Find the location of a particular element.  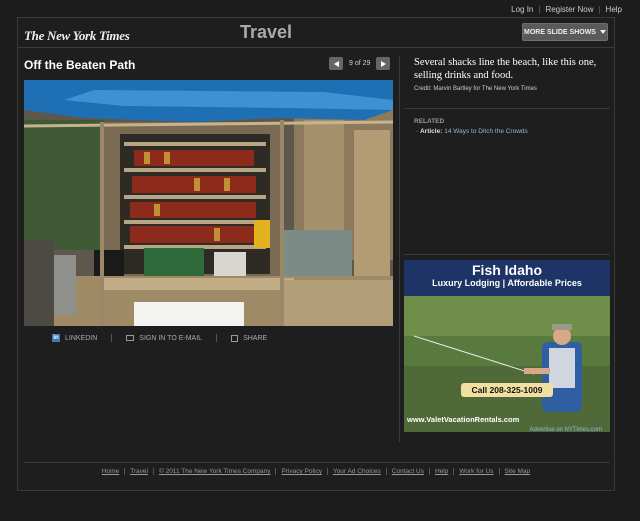

section-title: Travel is located at coordinates (266, 32).